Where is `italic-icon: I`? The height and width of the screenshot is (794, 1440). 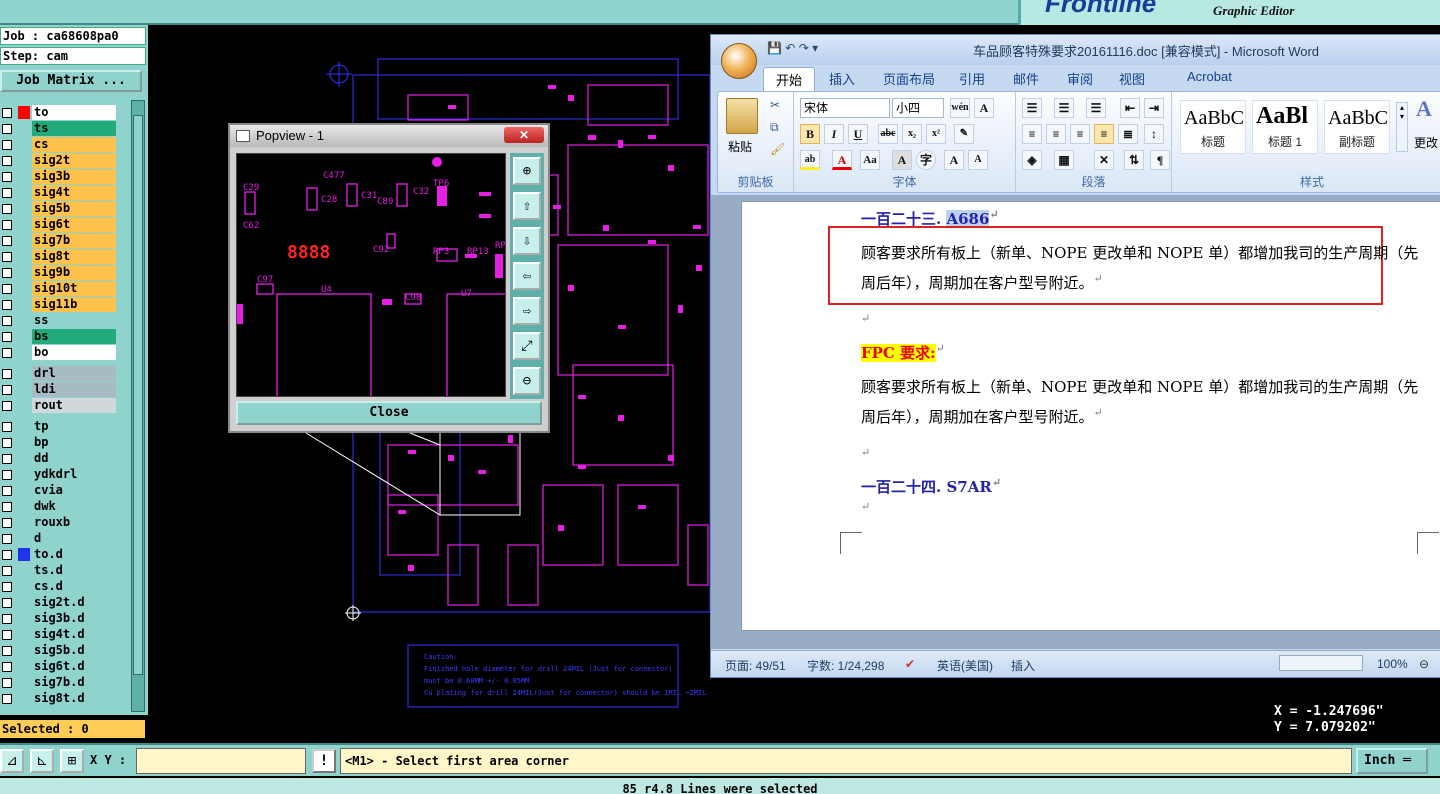
italic-icon: I is located at coordinates (834, 134).